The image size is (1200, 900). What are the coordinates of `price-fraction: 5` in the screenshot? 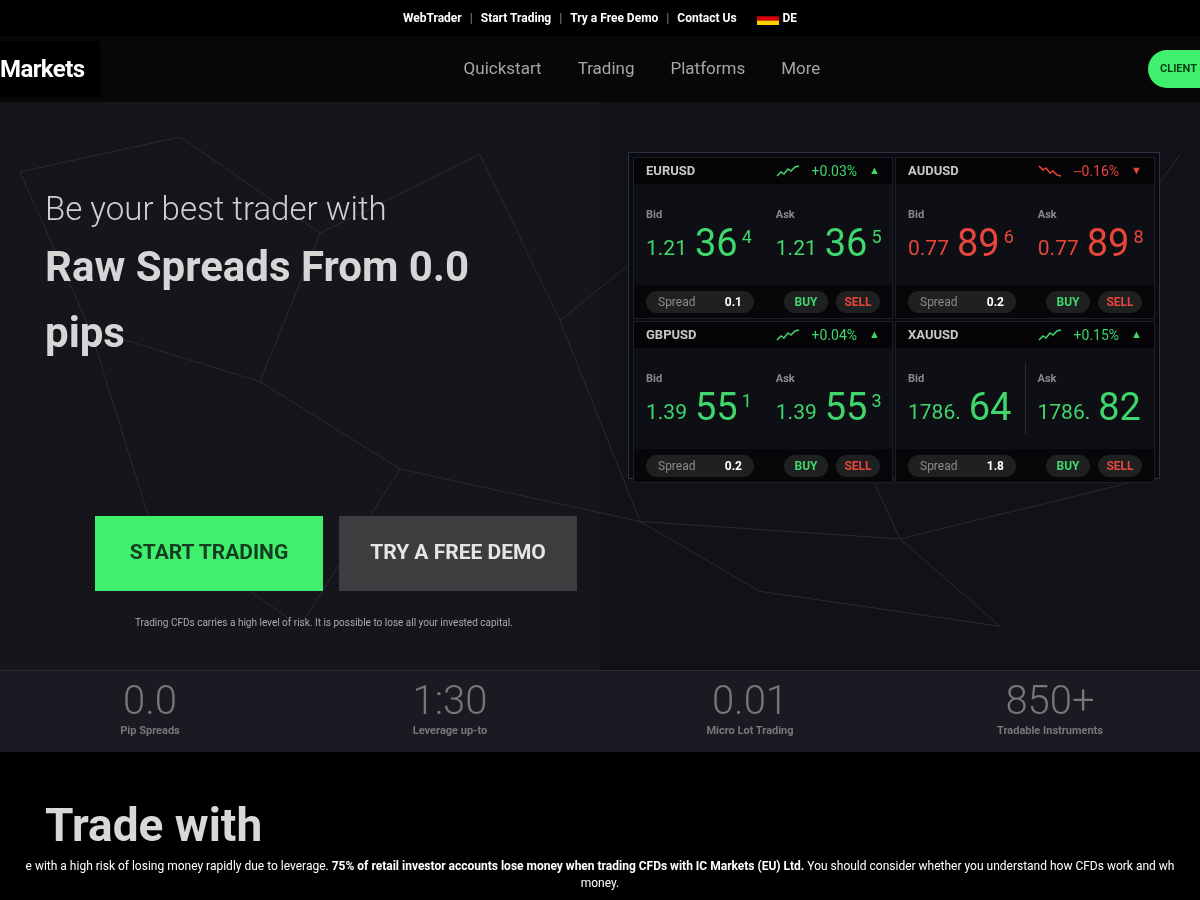 It's located at (876, 236).